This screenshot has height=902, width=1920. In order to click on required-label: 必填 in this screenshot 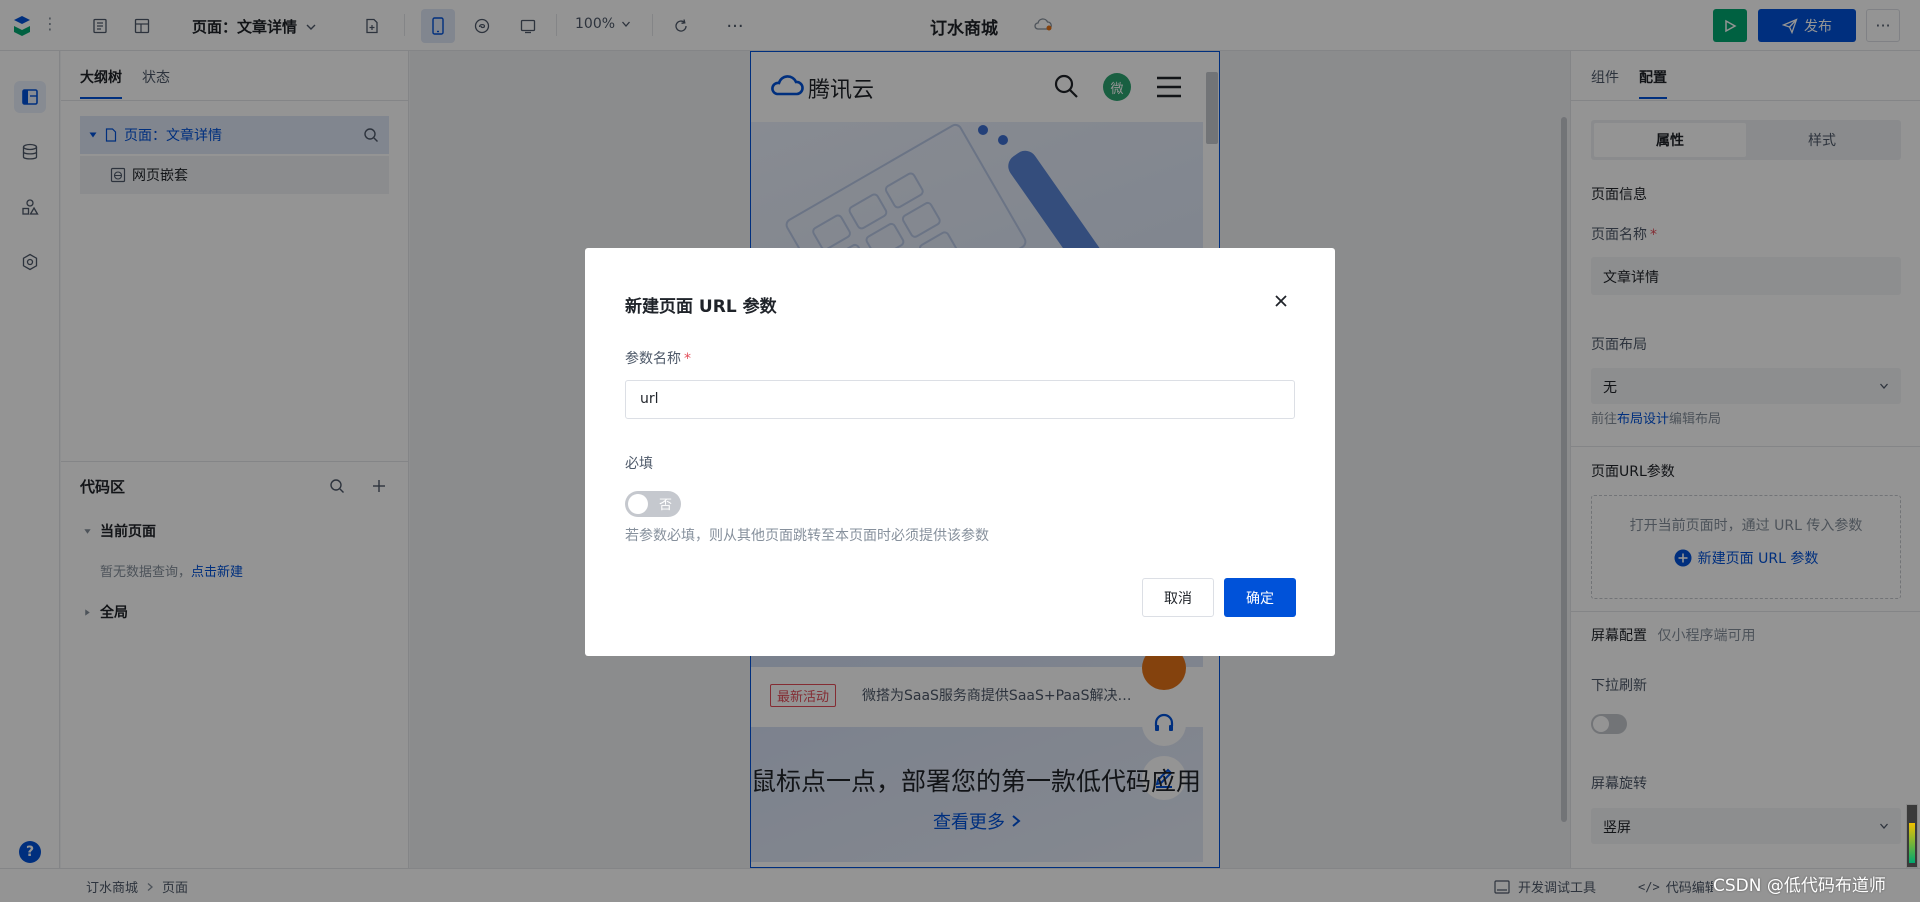, I will do `click(639, 464)`.